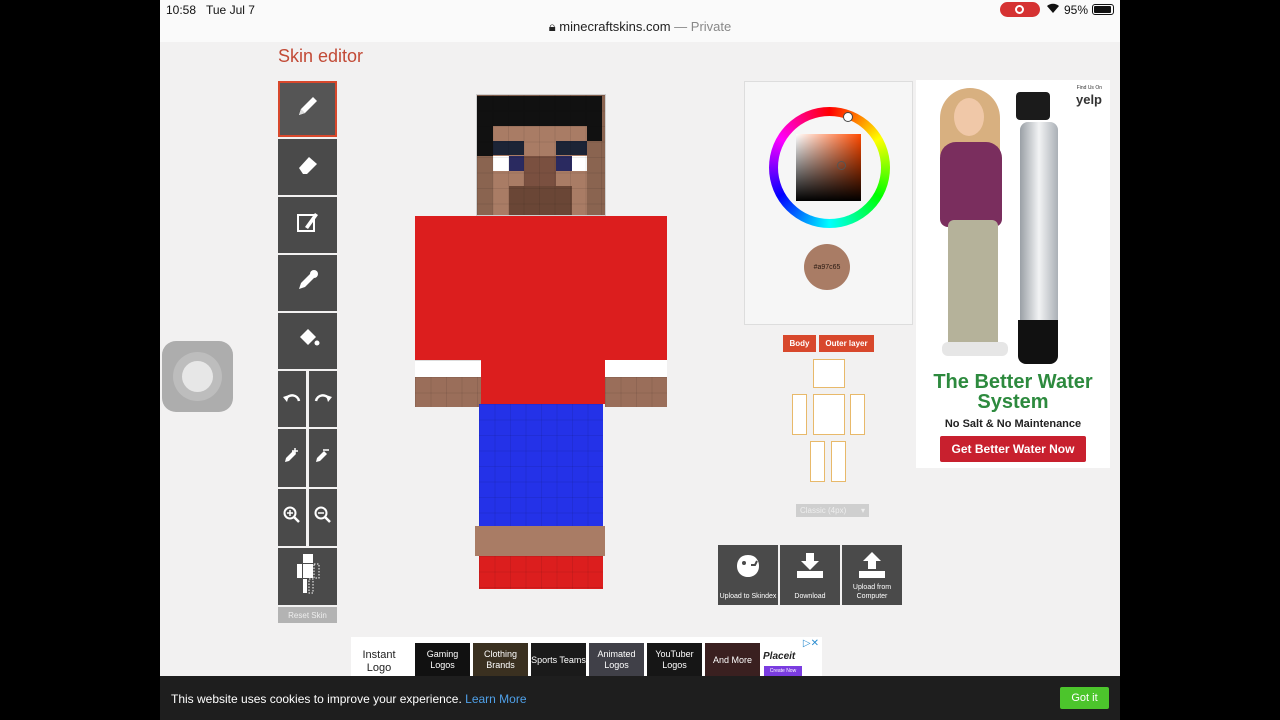 The height and width of the screenshot is (720, 1280). I want to click on saturation-value-square, so click(828, 167).